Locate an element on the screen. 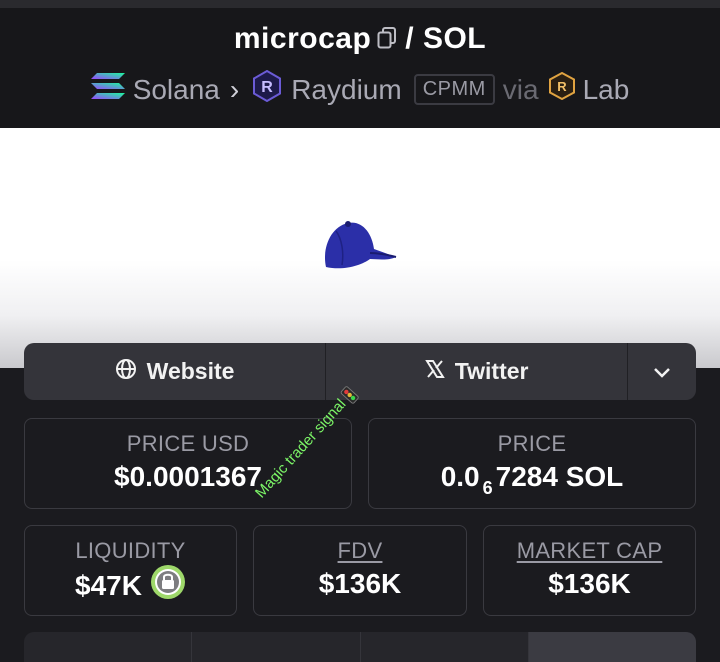 This screenshot has width=720, height=662. price-value-prefix: 0.0 is located at coordinates (460, 476).